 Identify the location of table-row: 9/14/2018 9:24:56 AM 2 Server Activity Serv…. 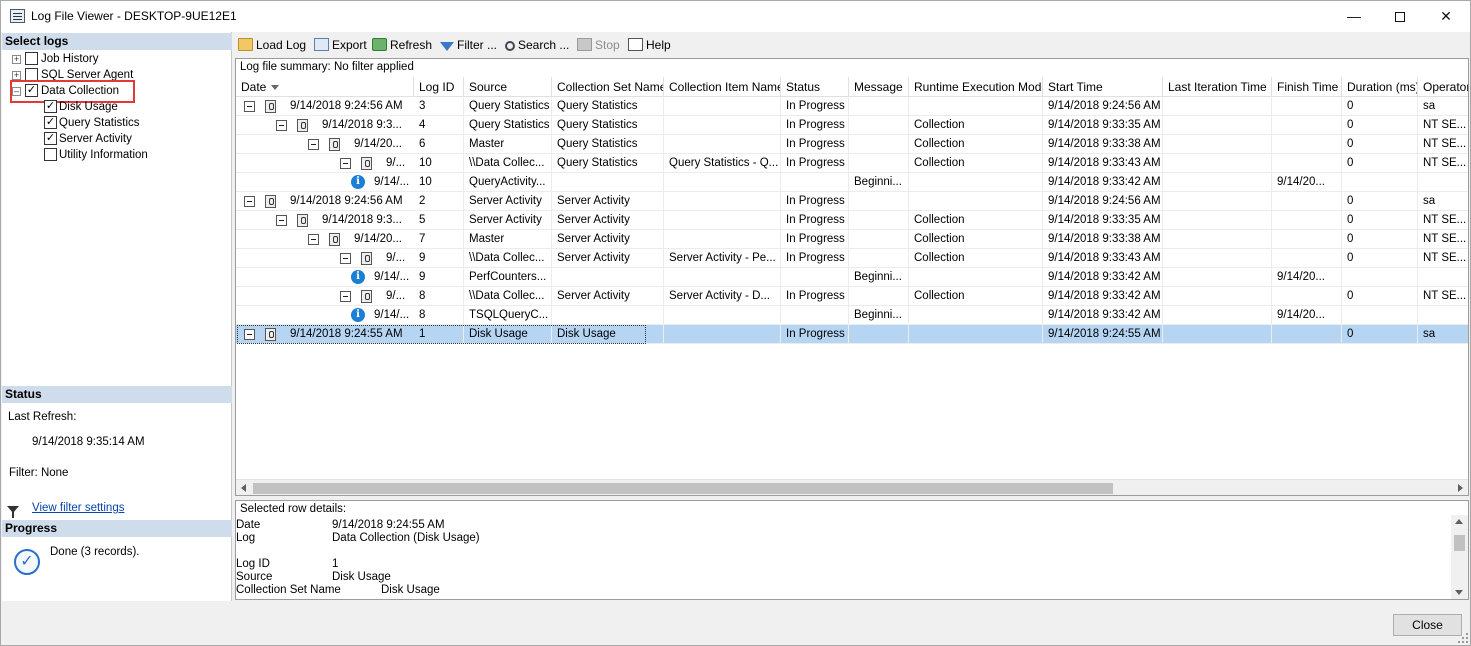
(852, 201).